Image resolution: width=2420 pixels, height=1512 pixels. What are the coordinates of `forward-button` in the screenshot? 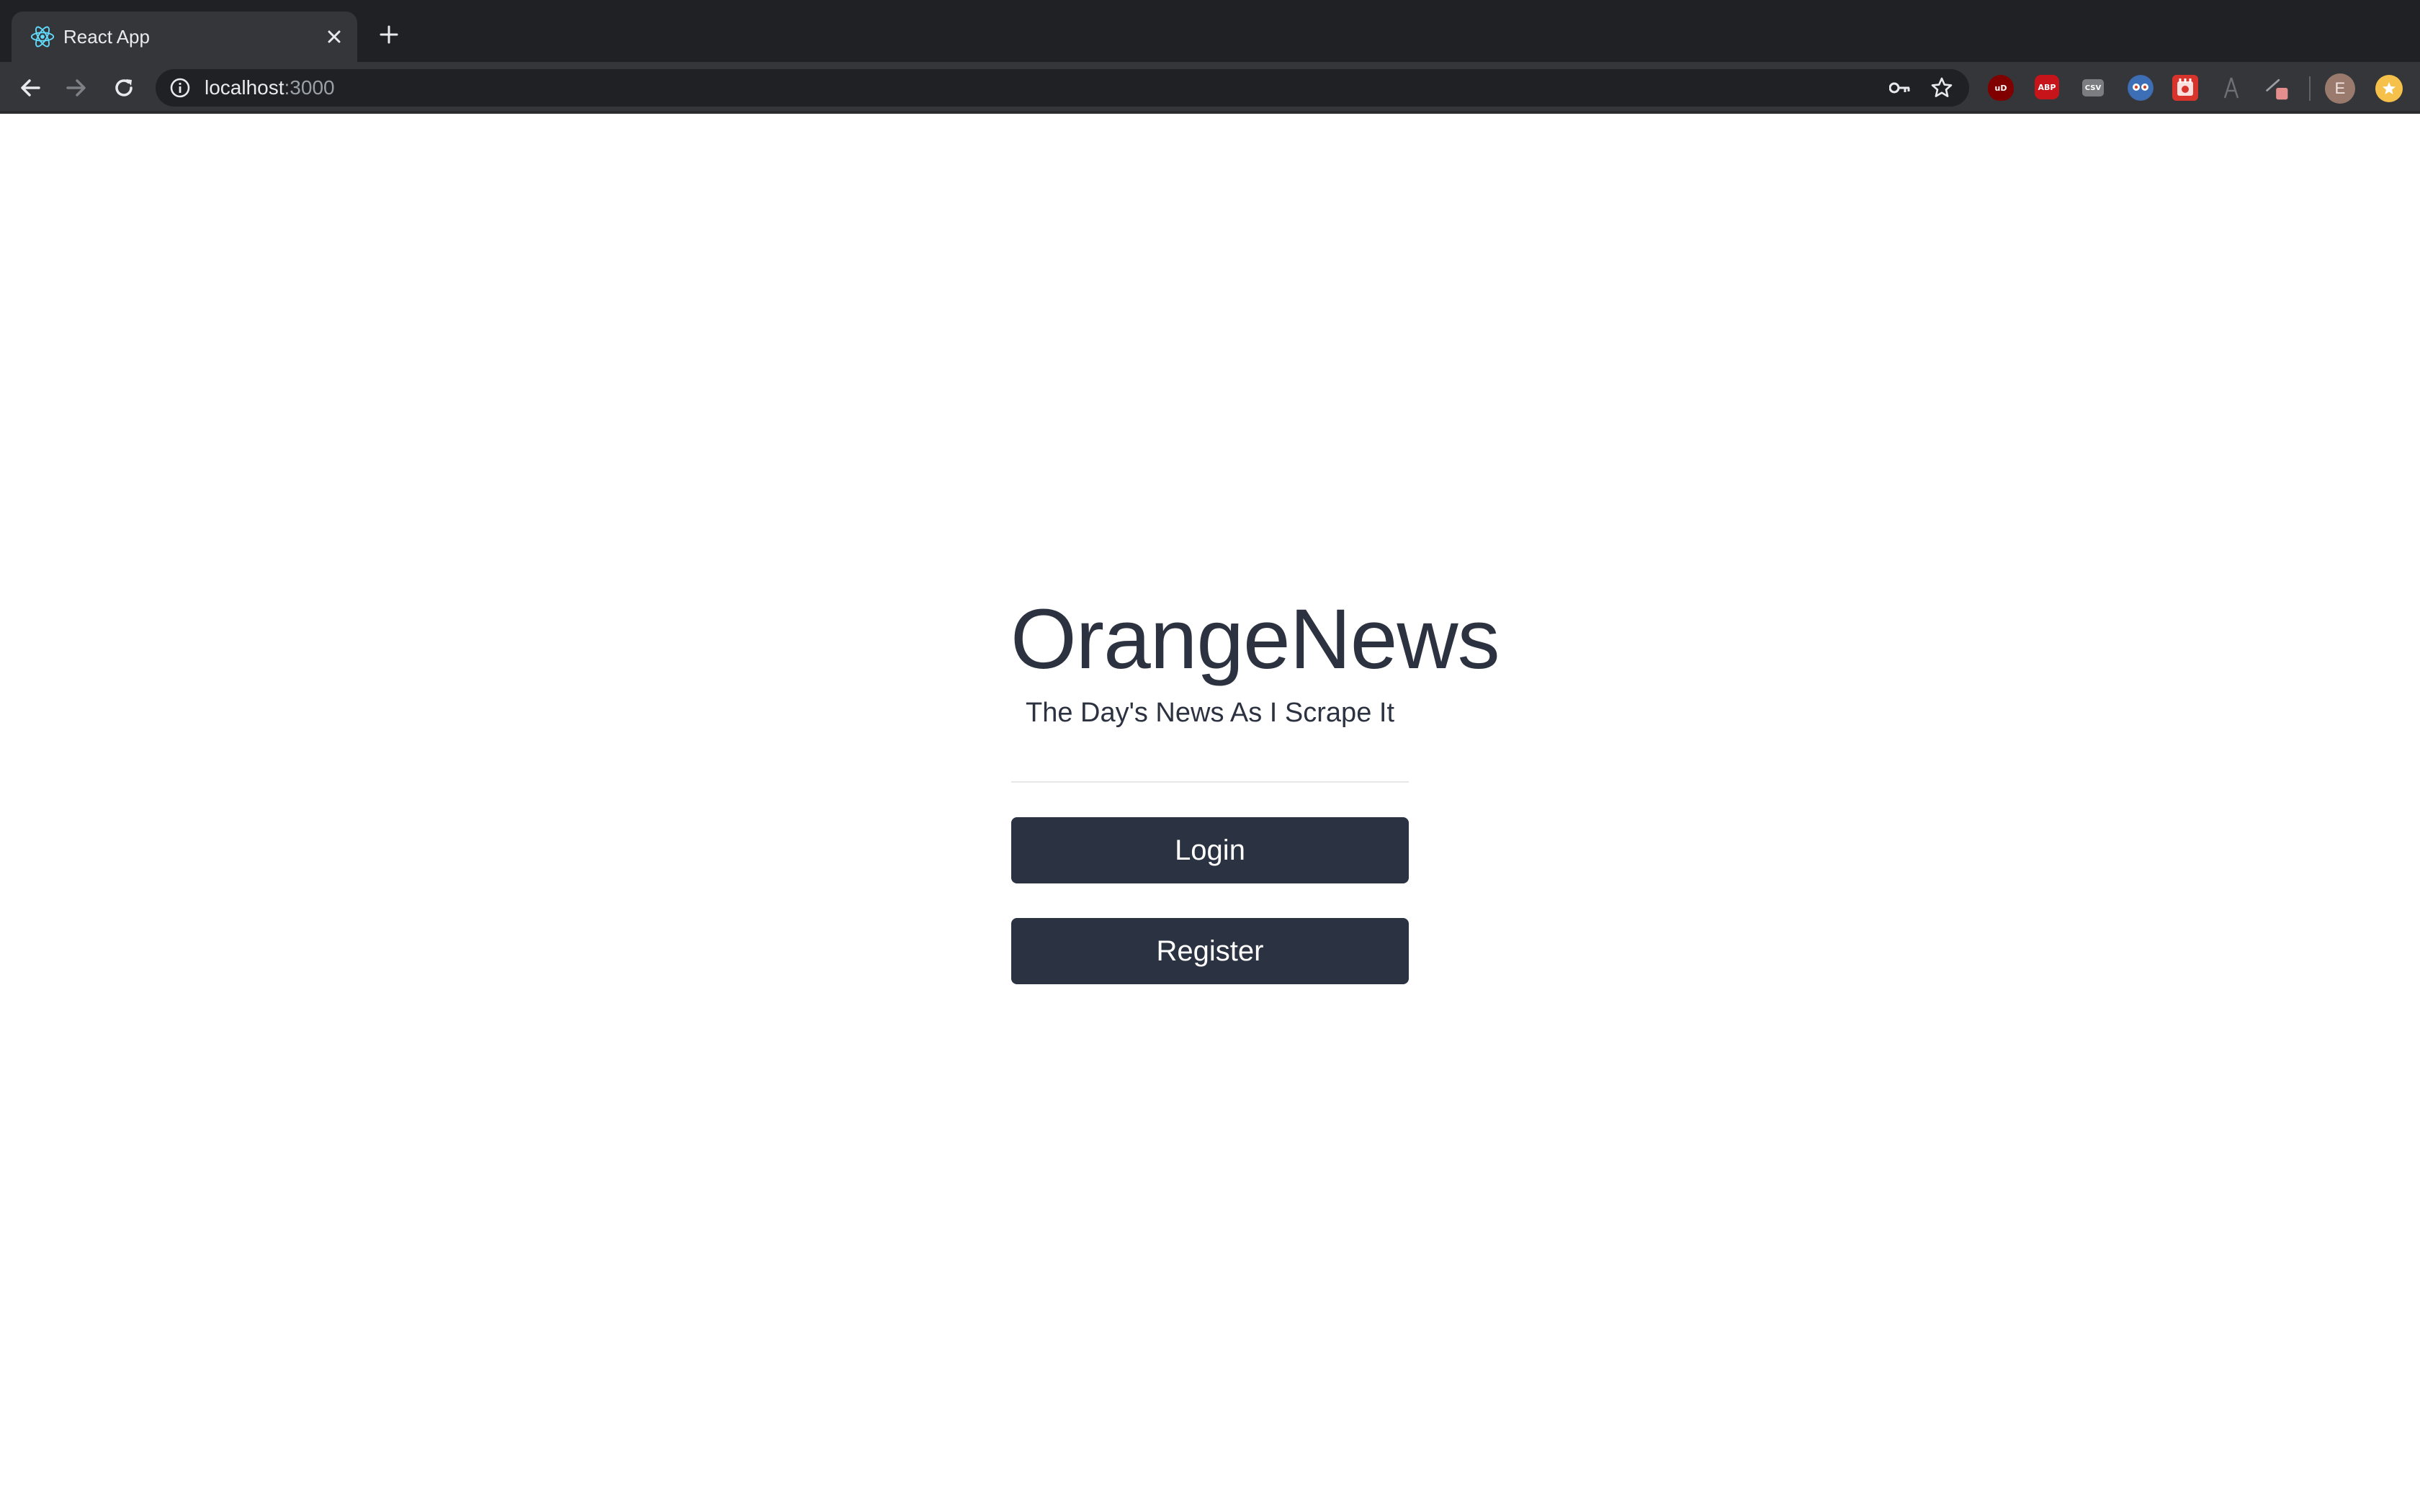 It's located at (76, 88).